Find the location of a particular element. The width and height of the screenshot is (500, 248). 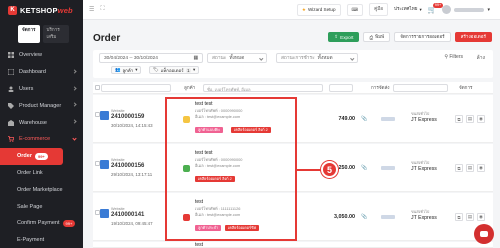

users-icon: 👥 is located at coordinates (118, 69).